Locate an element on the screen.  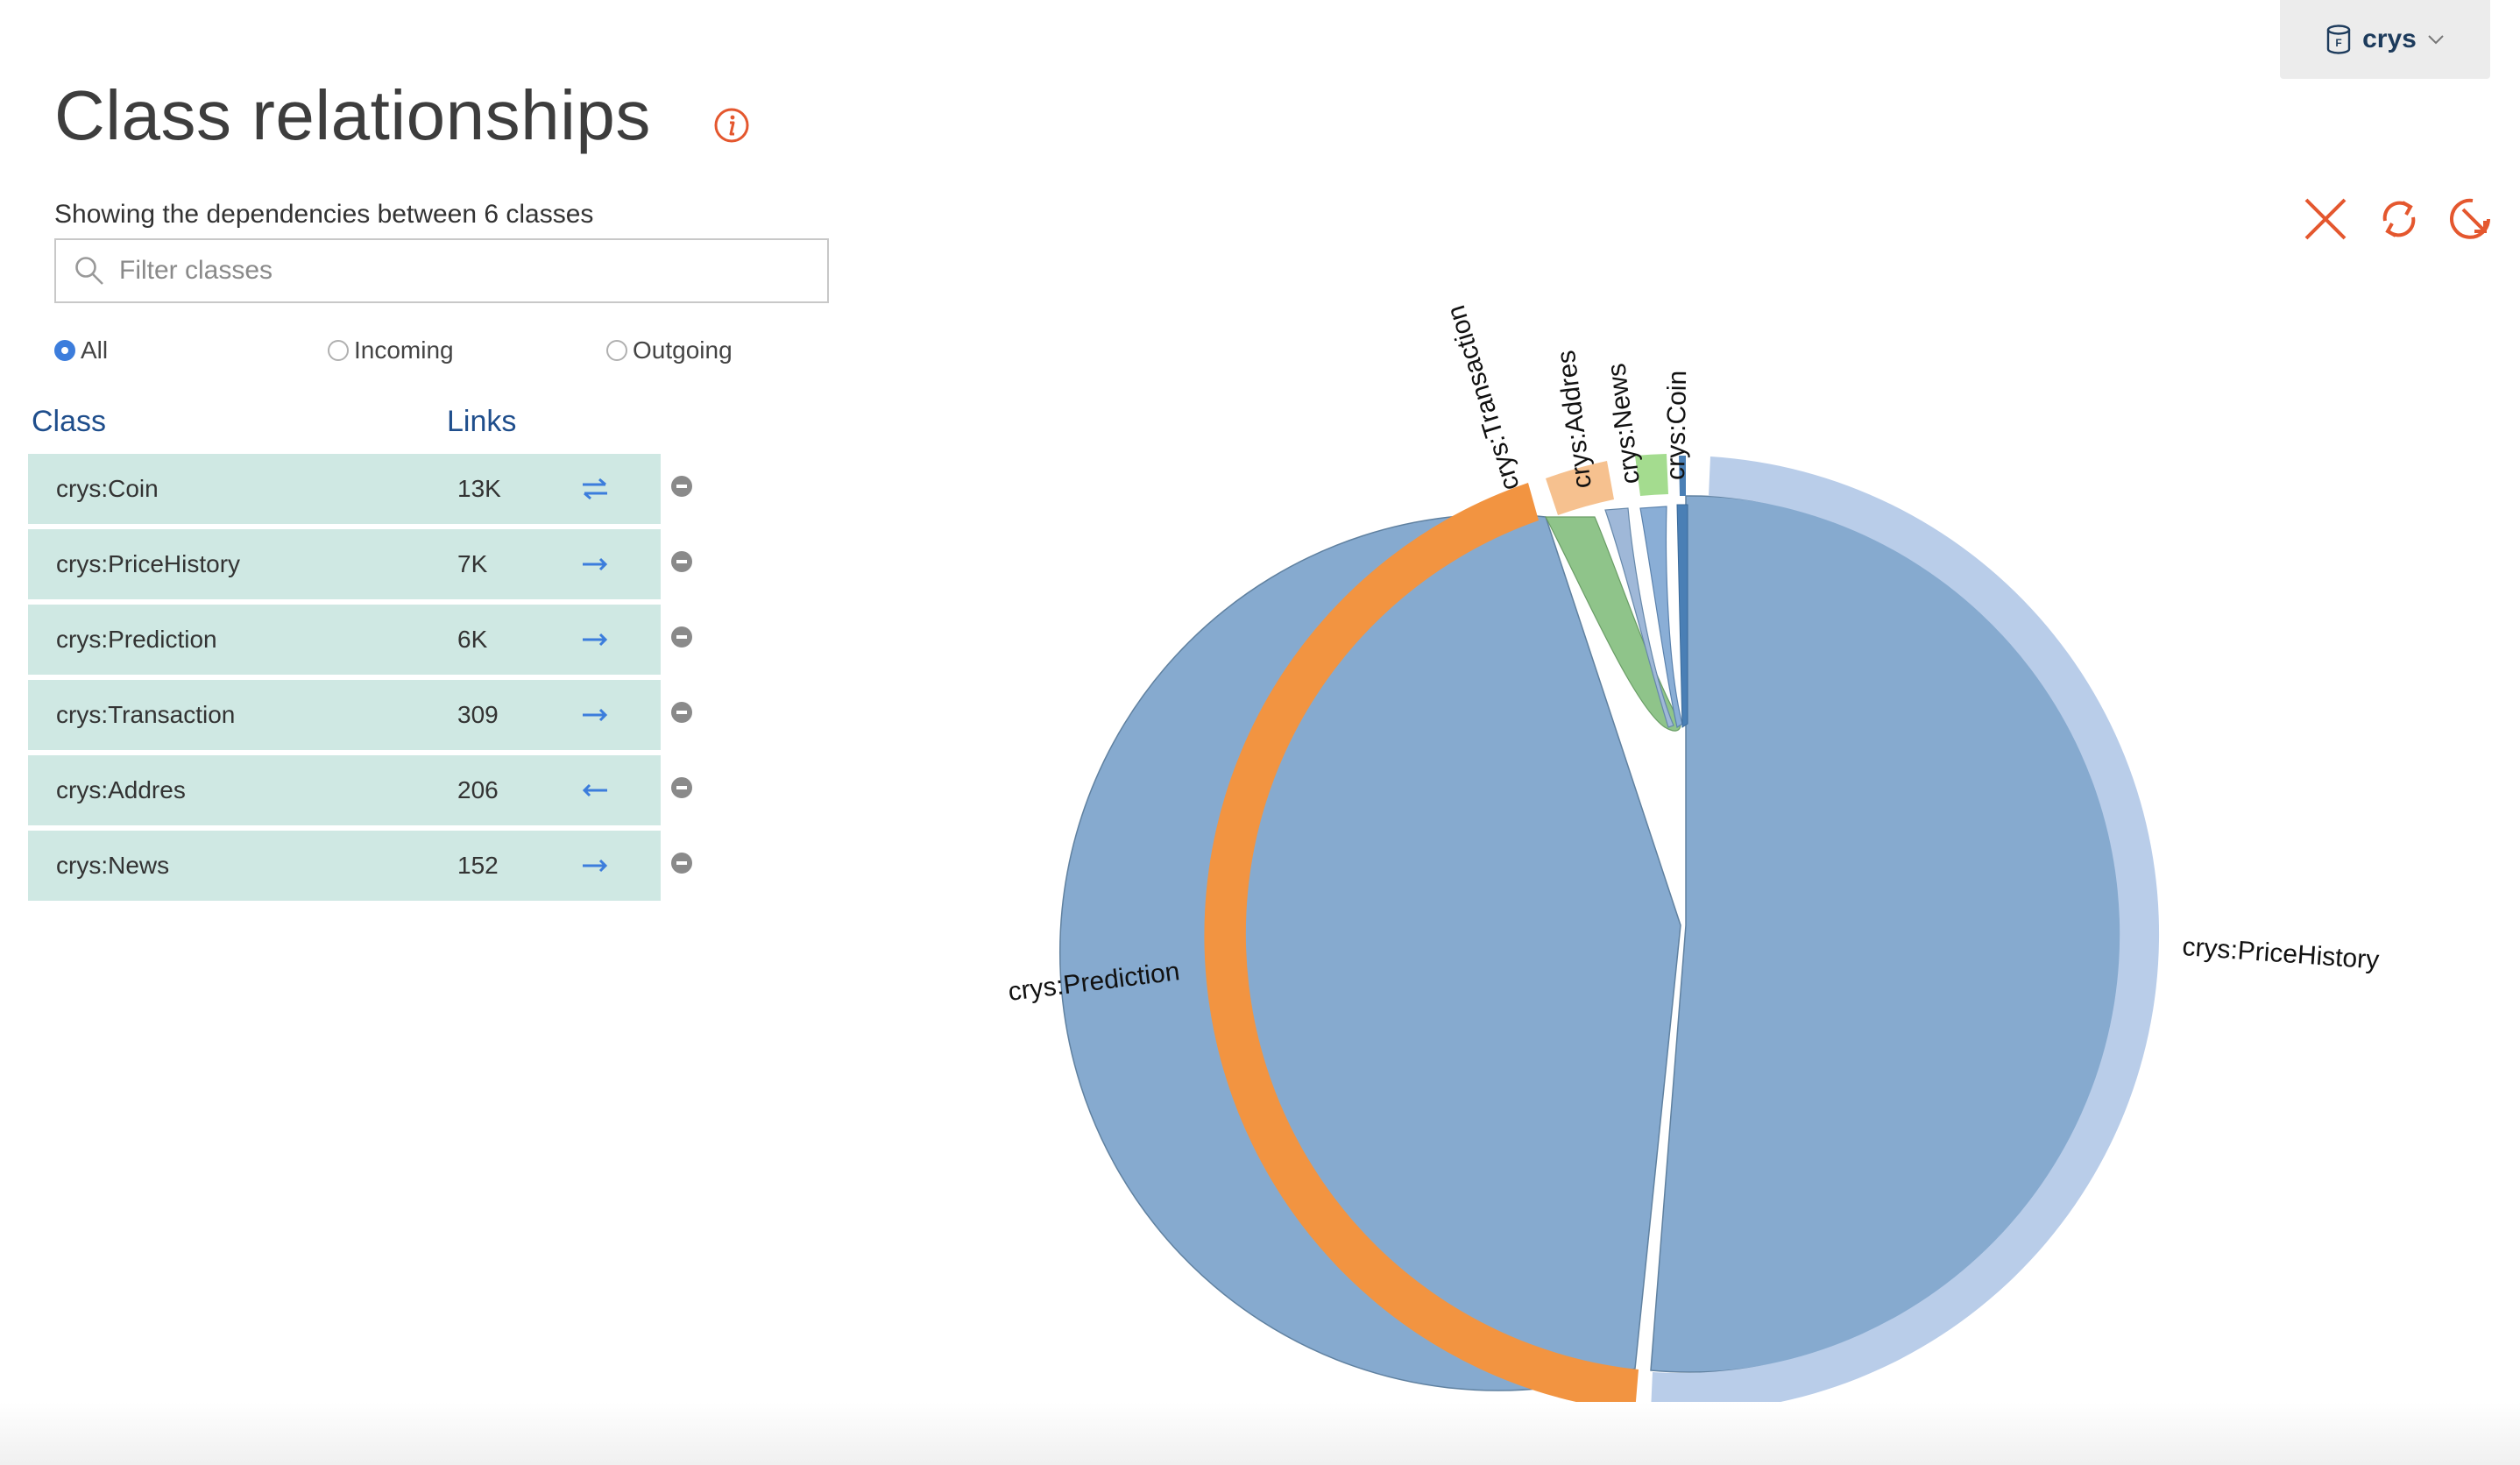
chord-label: crys:Addres is located at coordinates (1574, 420).